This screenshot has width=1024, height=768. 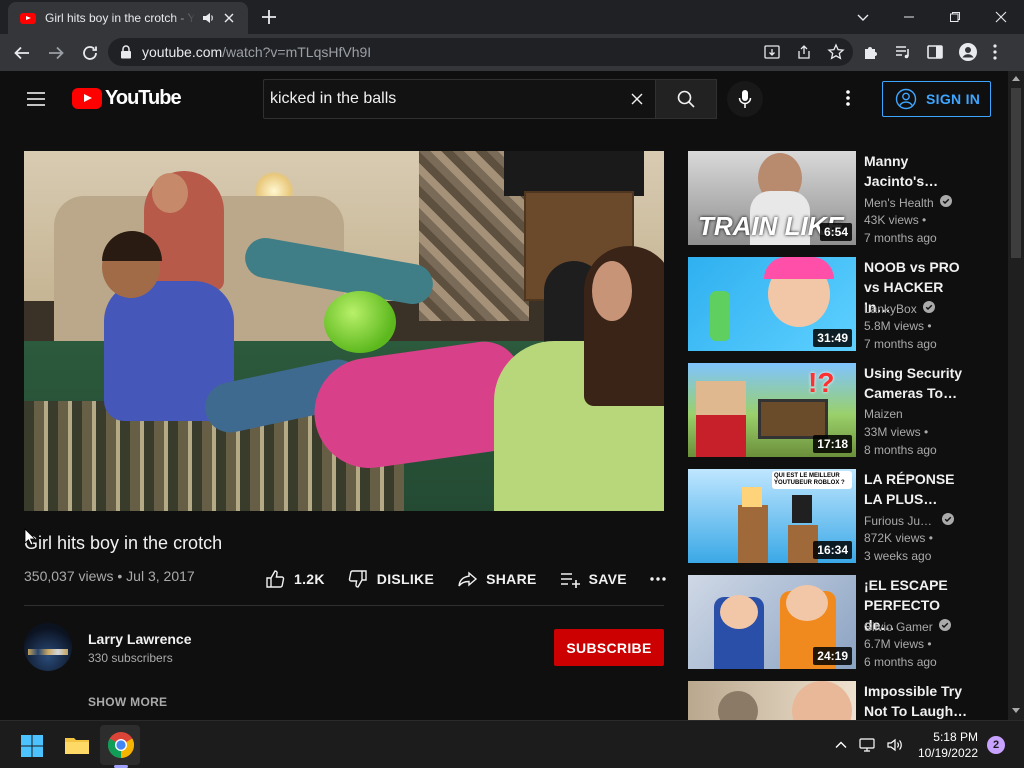 I want to click on like-button: 1.2K, so click(x=294, y=579).